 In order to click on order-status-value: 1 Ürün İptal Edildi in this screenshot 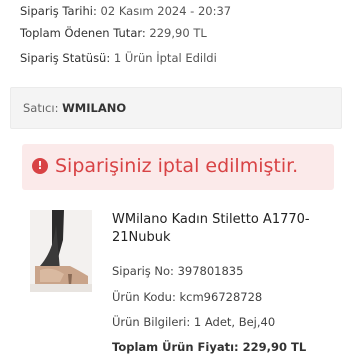, I will do `click(165, 58)`.